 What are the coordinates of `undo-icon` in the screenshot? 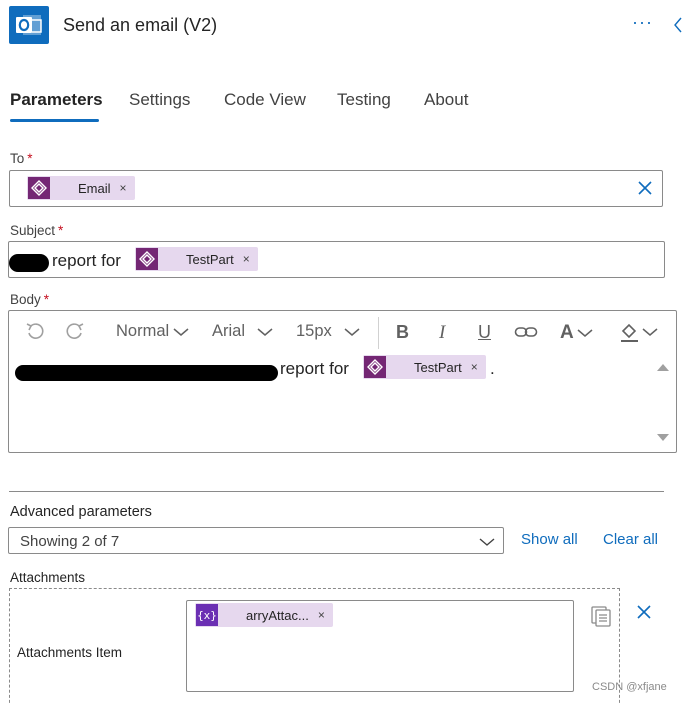 It's located at (35, 333).